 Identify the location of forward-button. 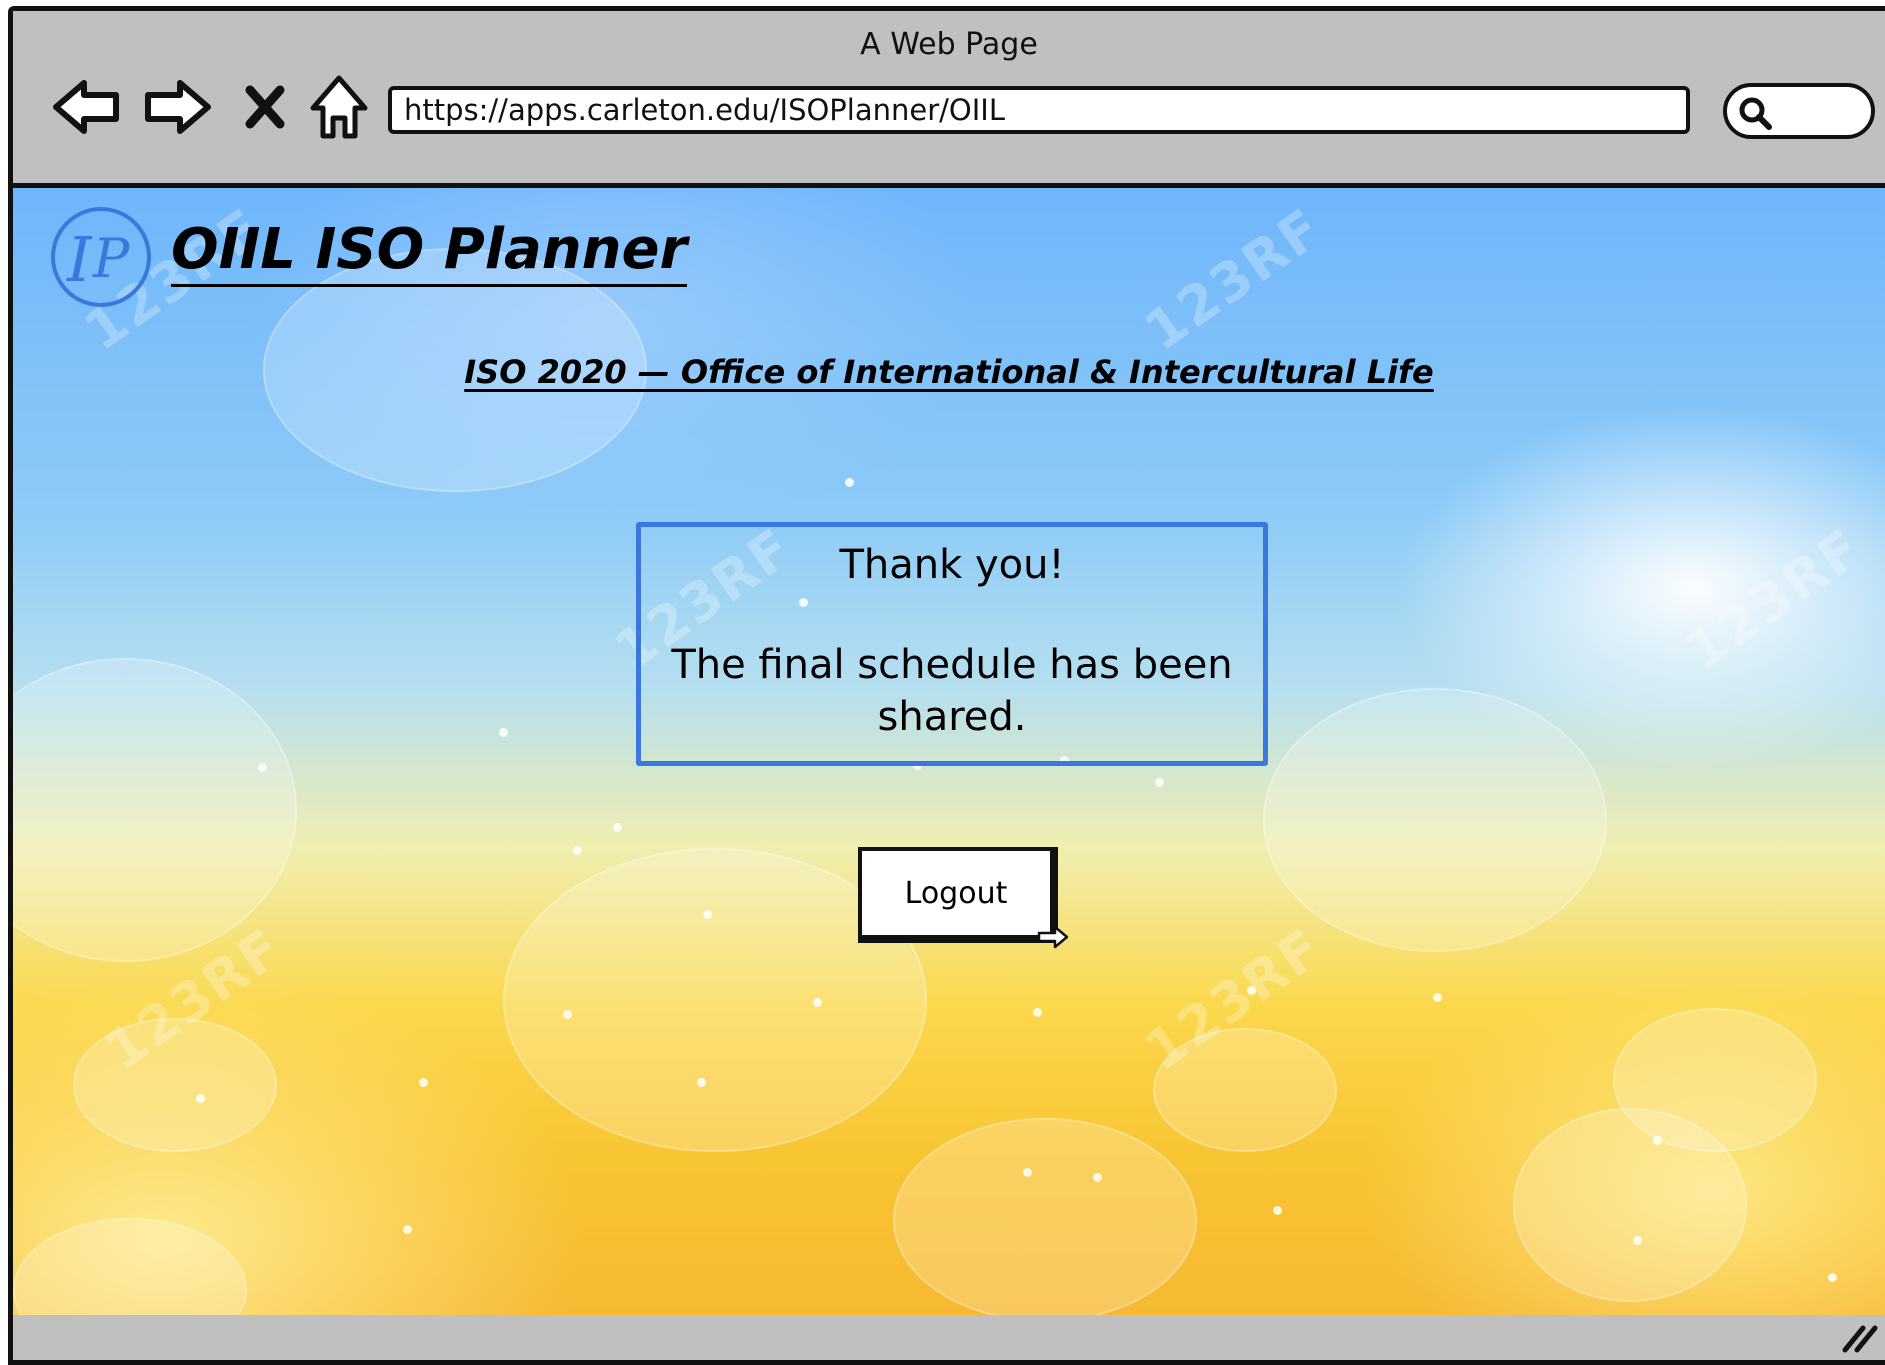
(177, 107).